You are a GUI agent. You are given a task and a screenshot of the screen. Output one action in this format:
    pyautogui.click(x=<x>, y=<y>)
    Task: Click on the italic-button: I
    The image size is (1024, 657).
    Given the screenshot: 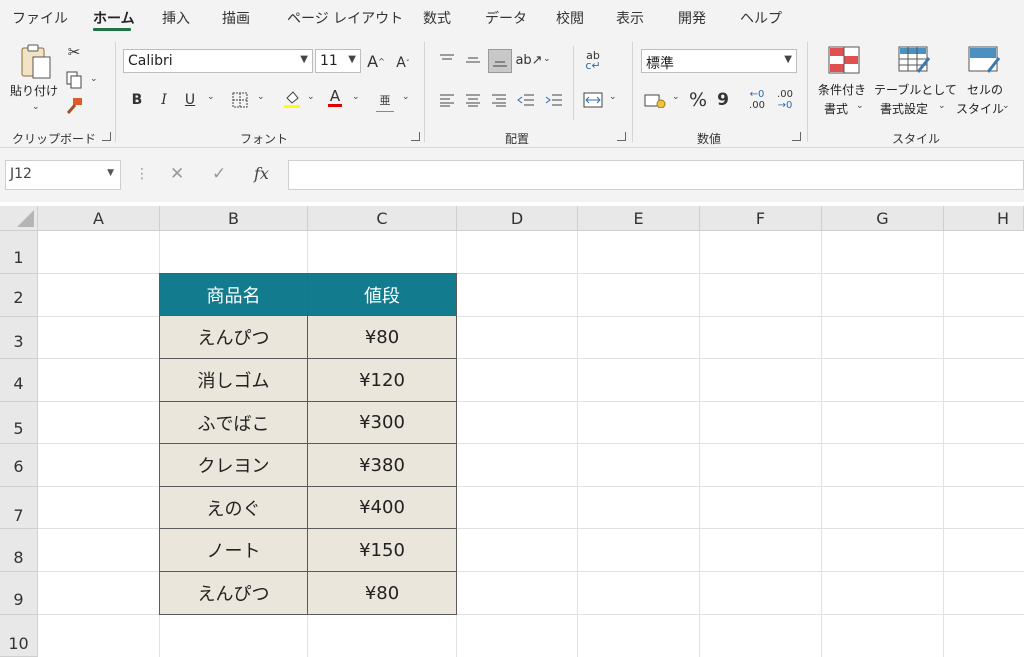 What is the action you would take?
    pyautogui.click(x=164, y=100)
    